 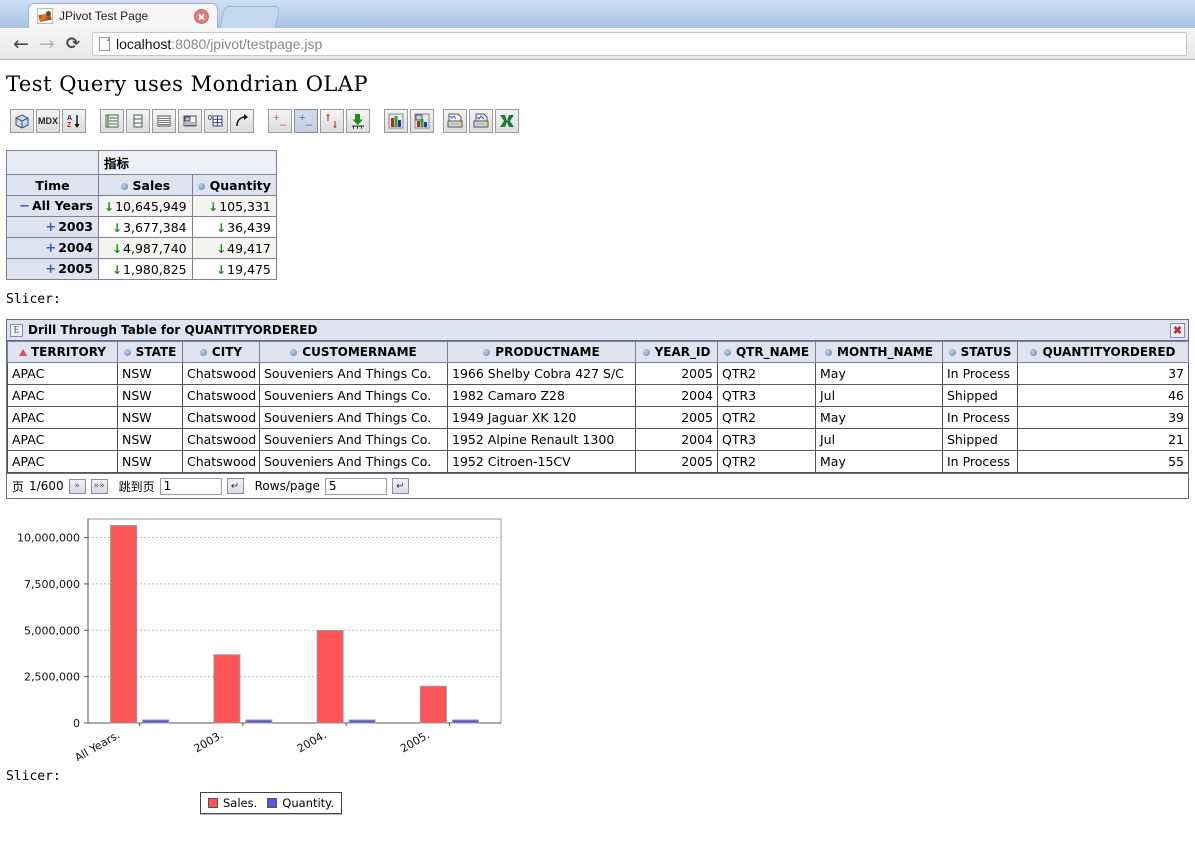 What do you see at coordinates (22, 121) in the screenshot?
I see `cube-navigator-button` at bounding box center [22, 121].